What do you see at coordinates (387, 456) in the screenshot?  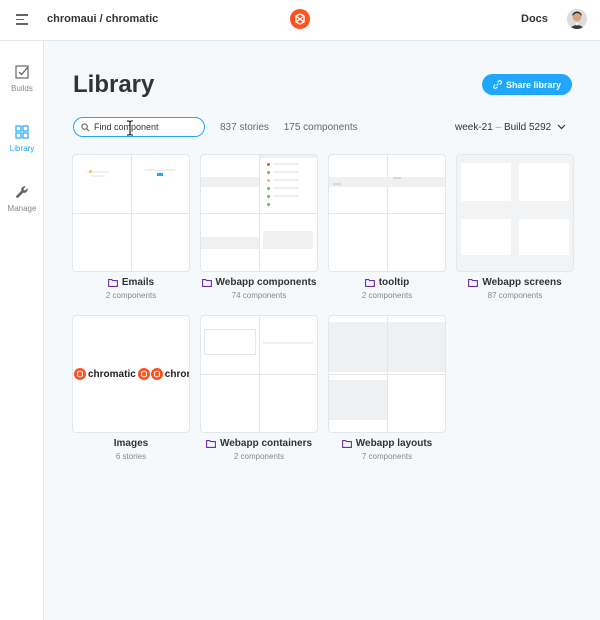 I see `card-count: 7 components` at bounding box center [387, 456].